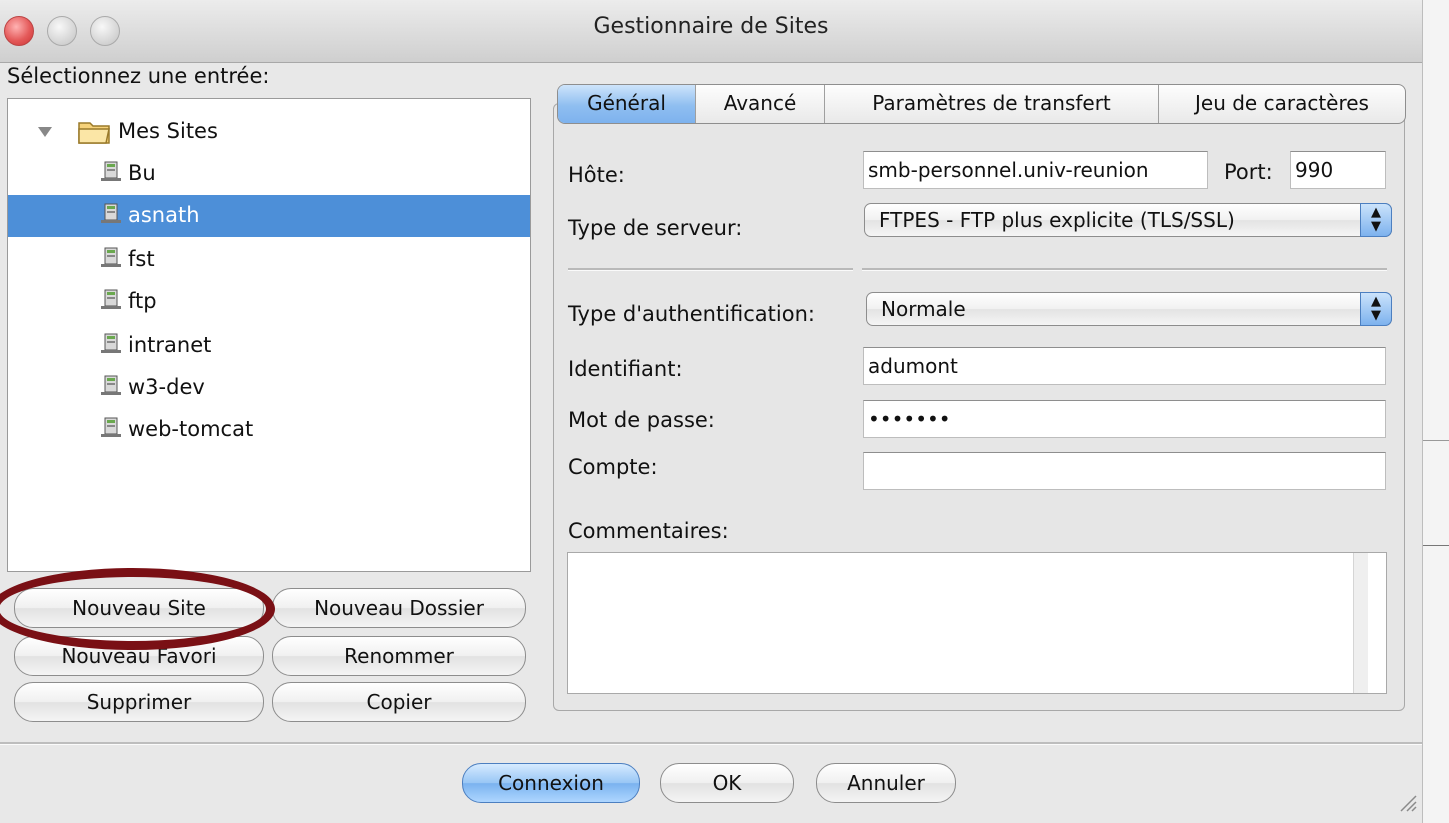 The height and width of the screenshot is (823, 1449). Describe the element at coordinates (45, 132) in the screenshot. I see `disclosure-triangle-icon` at that location.